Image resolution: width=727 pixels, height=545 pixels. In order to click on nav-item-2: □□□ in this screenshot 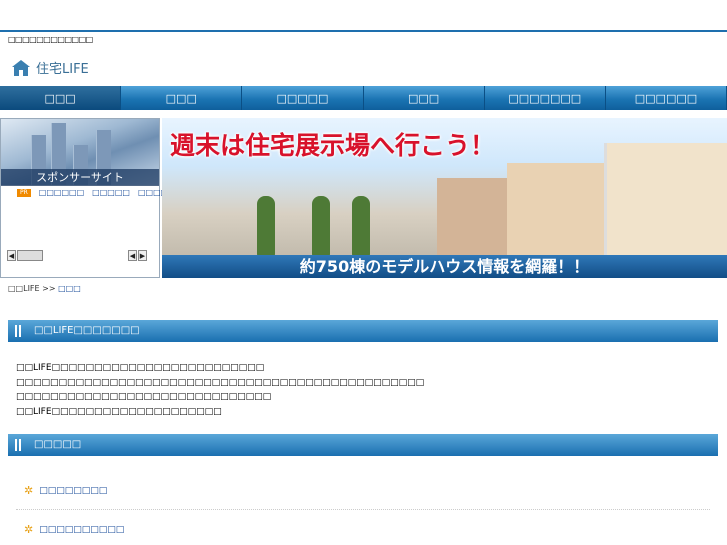, I will do `click(182, 98)`.